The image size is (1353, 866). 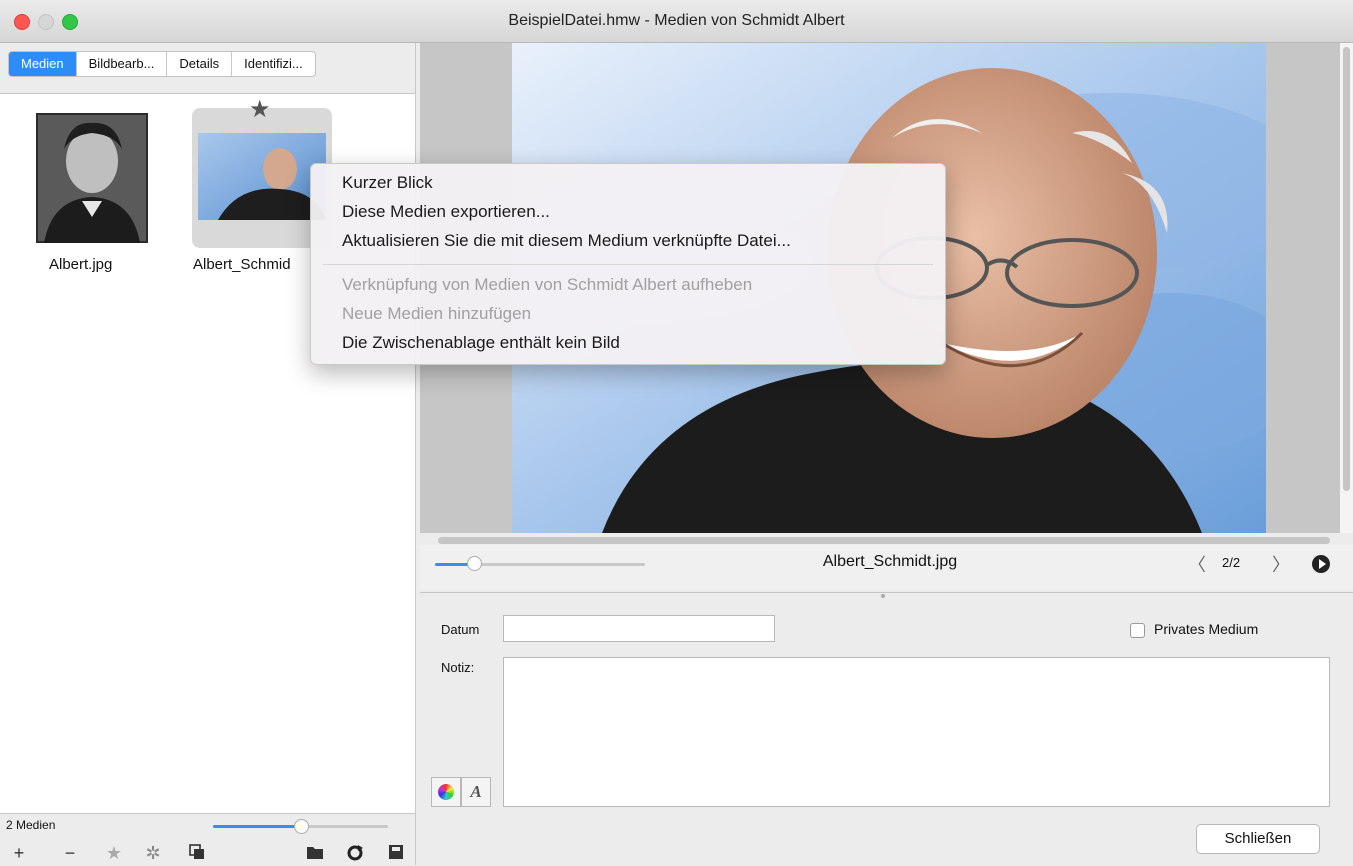 I want to click on minus-icon: −, so click(x=70, y=853).